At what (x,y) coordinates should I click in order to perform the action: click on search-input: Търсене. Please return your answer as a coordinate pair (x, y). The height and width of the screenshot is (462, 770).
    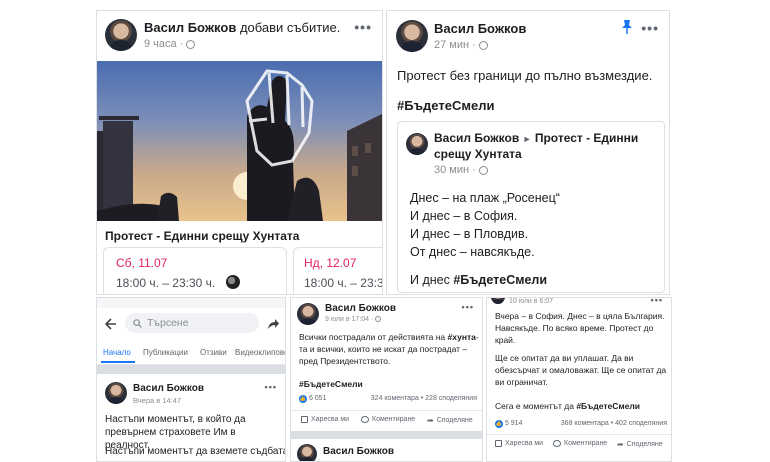
    Looking at the image, I should click on (192, 323).